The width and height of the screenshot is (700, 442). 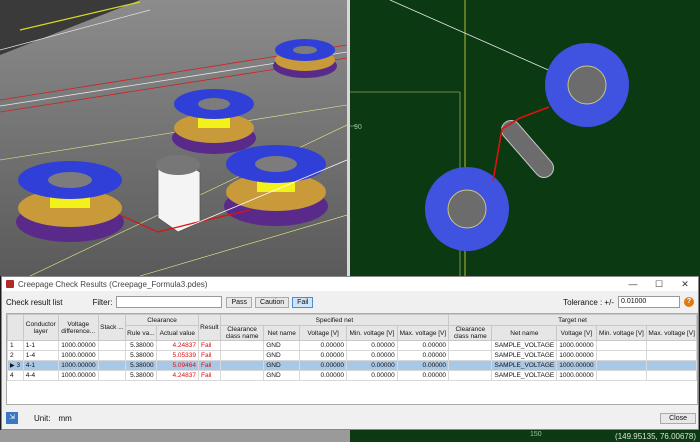 I want to click on row-index-text: 3, so click(x=18, y=365).